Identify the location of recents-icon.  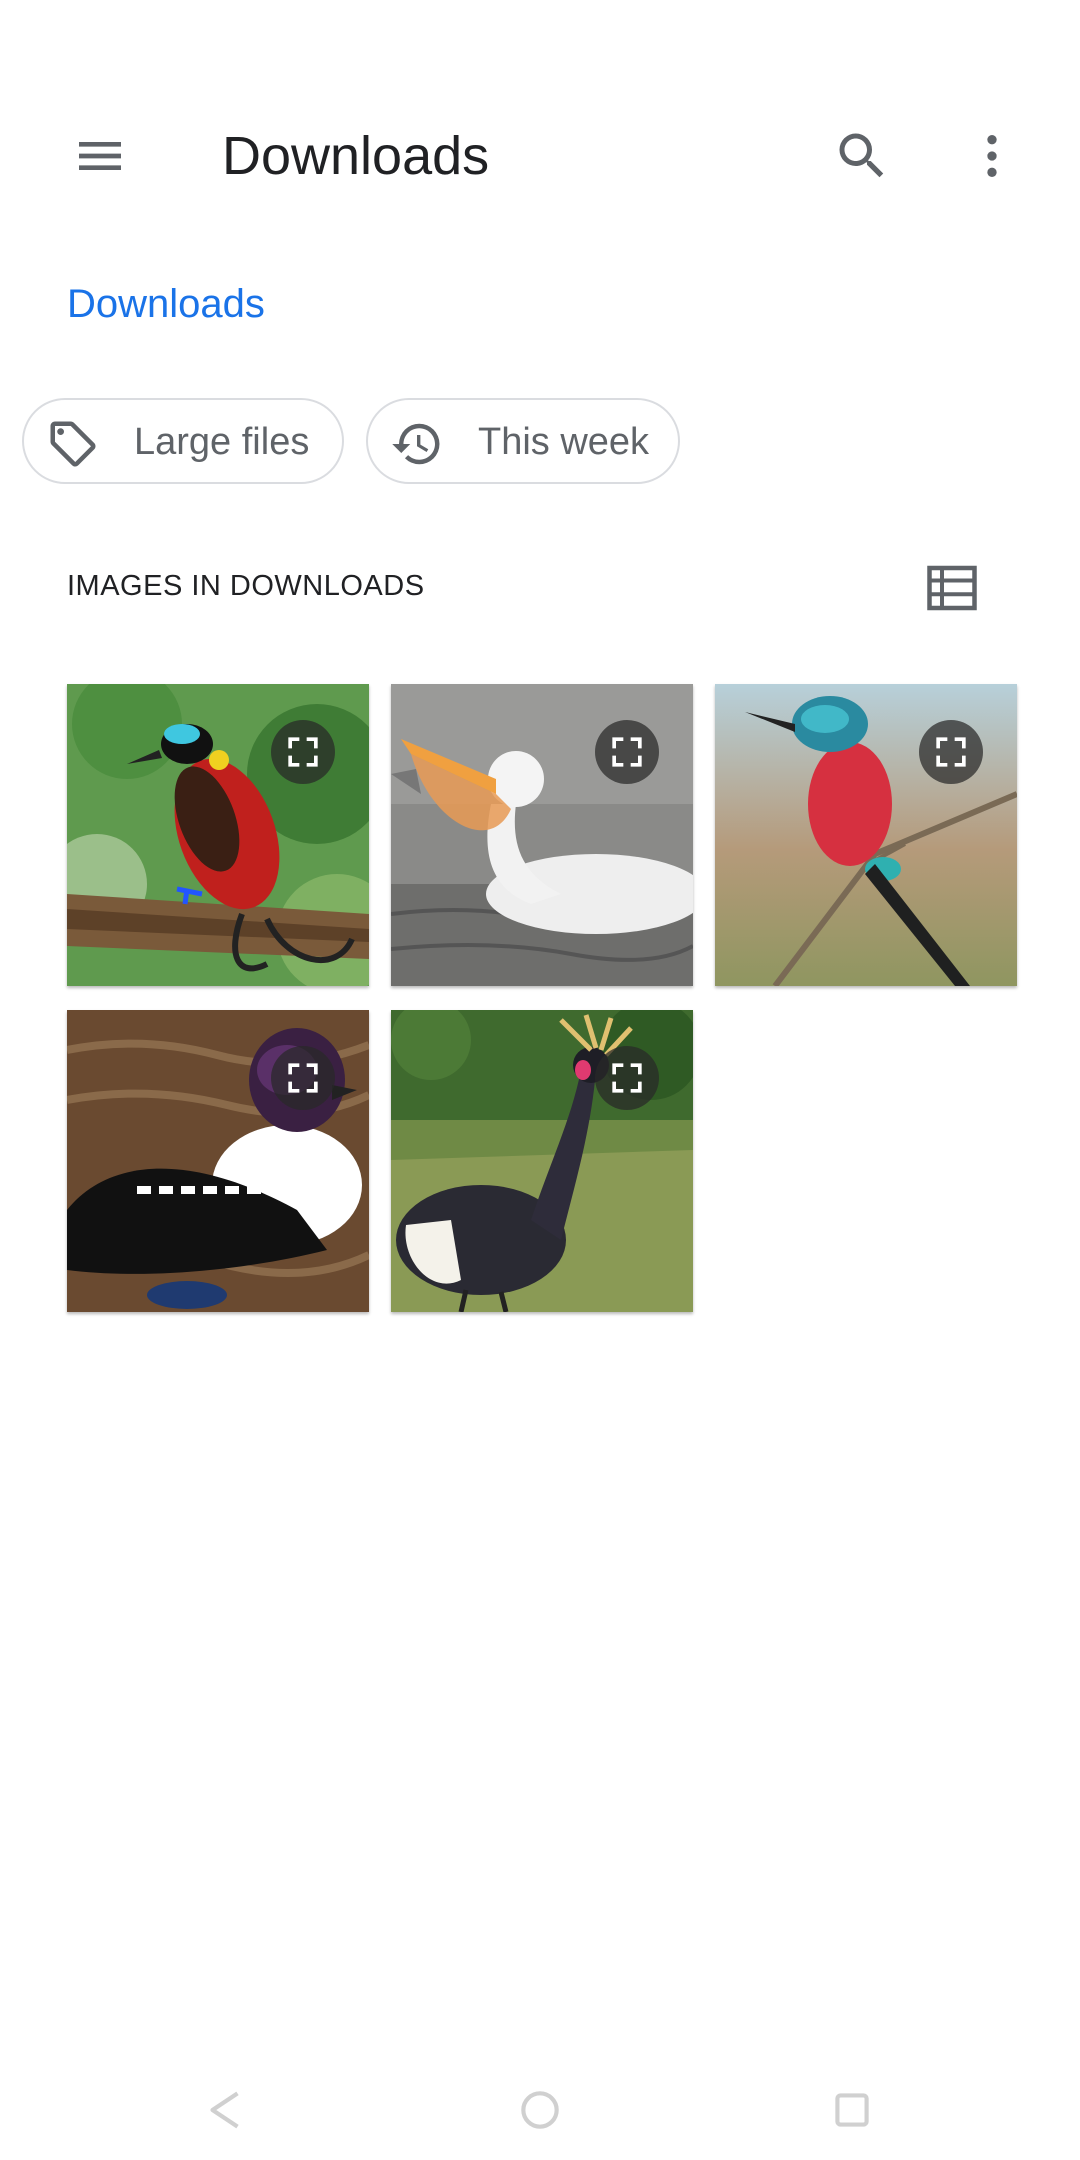
(852, 2110).